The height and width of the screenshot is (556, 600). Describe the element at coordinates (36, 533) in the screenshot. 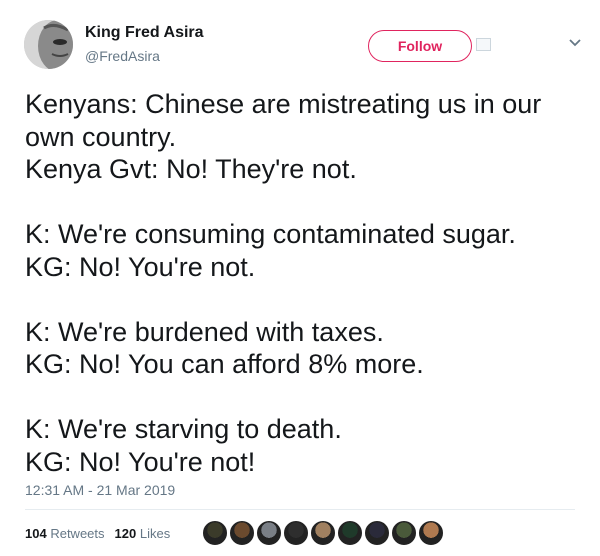

I see `retweets-count: 104` at that location.